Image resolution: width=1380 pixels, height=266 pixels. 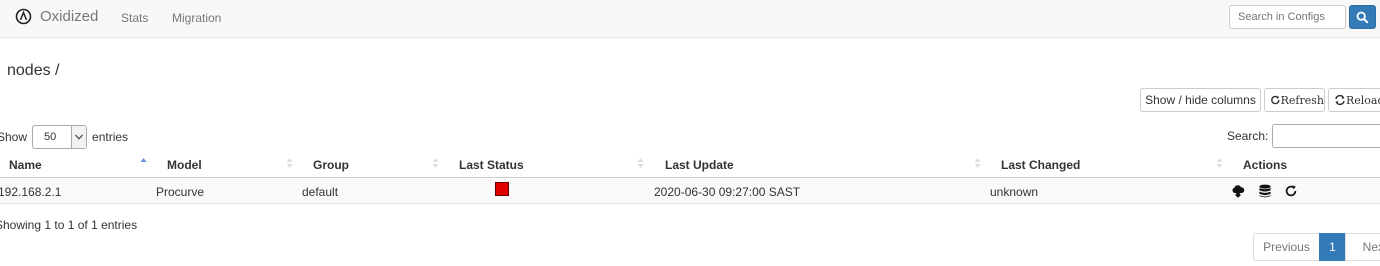 I want to click on power-circle-icon, so click(x=23, y=16).